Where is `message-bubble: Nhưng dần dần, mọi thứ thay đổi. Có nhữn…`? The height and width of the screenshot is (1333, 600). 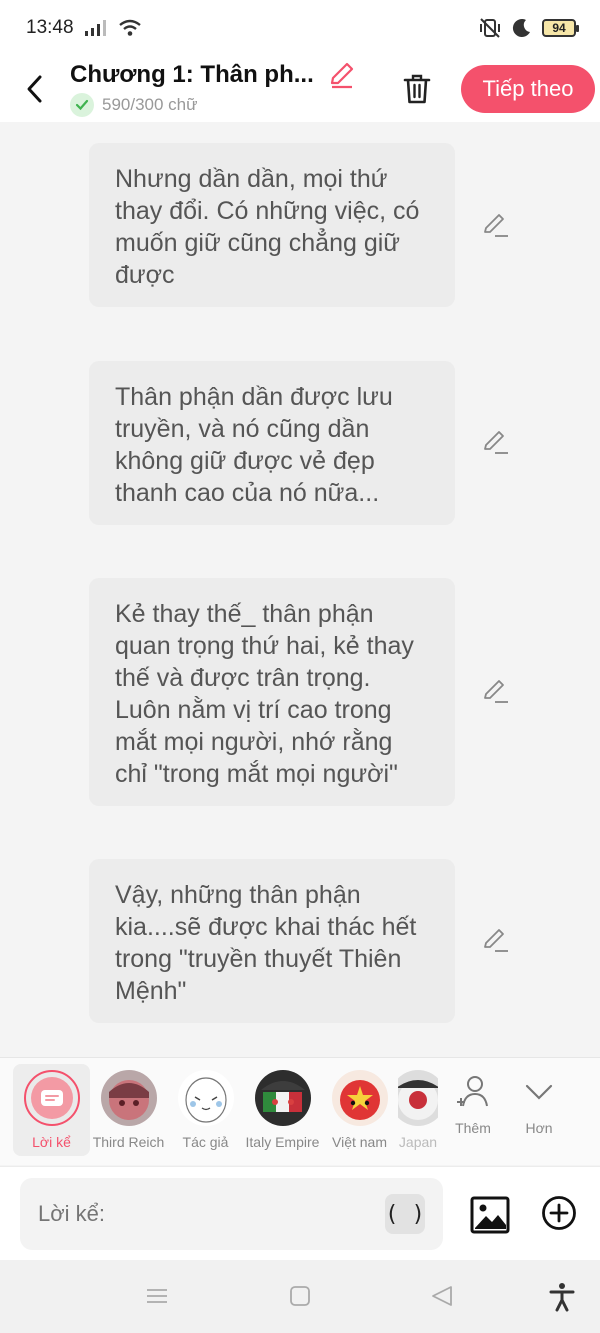
message-bubble: Nhưng dần dần, mọi thứ thay đổi. Có nhữn… is located at coordinates (272, 225).